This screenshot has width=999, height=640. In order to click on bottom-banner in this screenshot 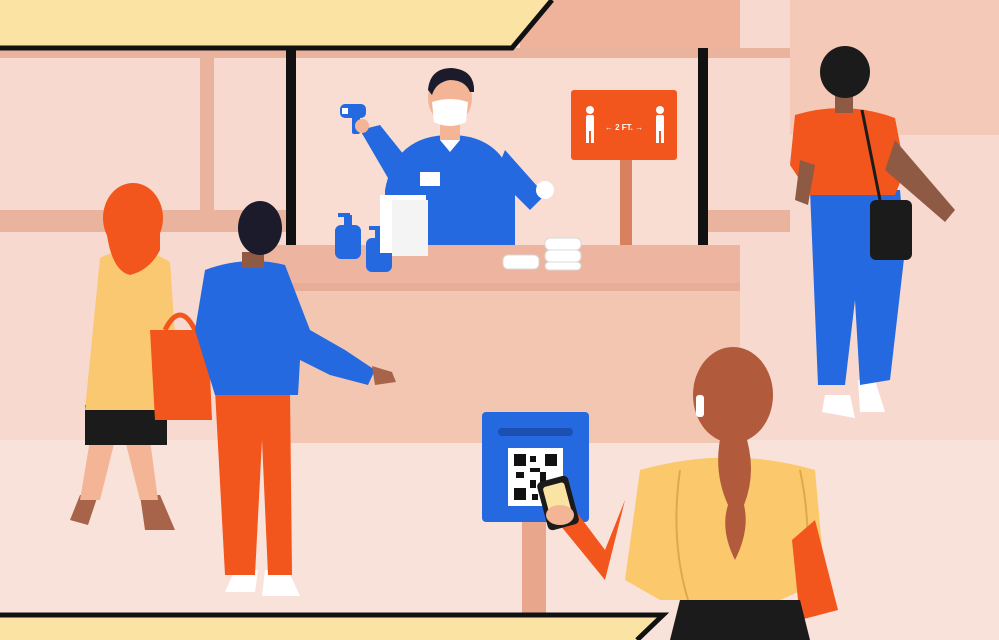, I will do `click(335, 626)`.